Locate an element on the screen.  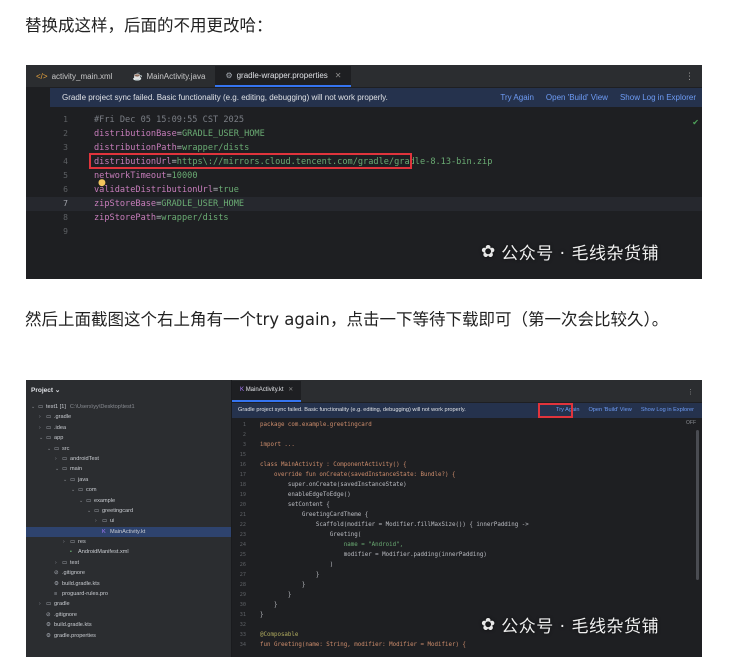
tree-item: ⌄ ▭ com is located at coordinates (128, 490).